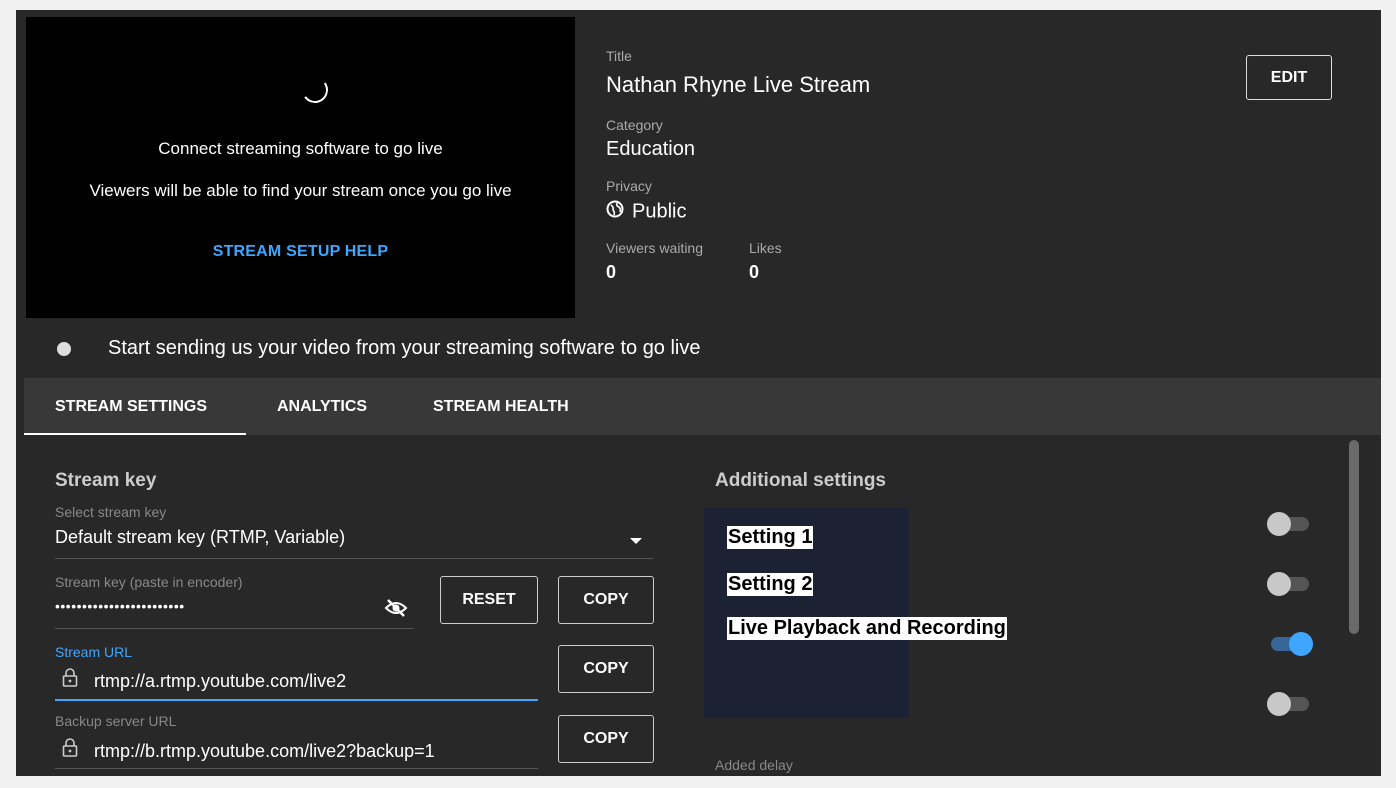  Describe the element at coordinates (770, 537) in the screenshot. I see `setting-1-label: Setting 1` at that location.